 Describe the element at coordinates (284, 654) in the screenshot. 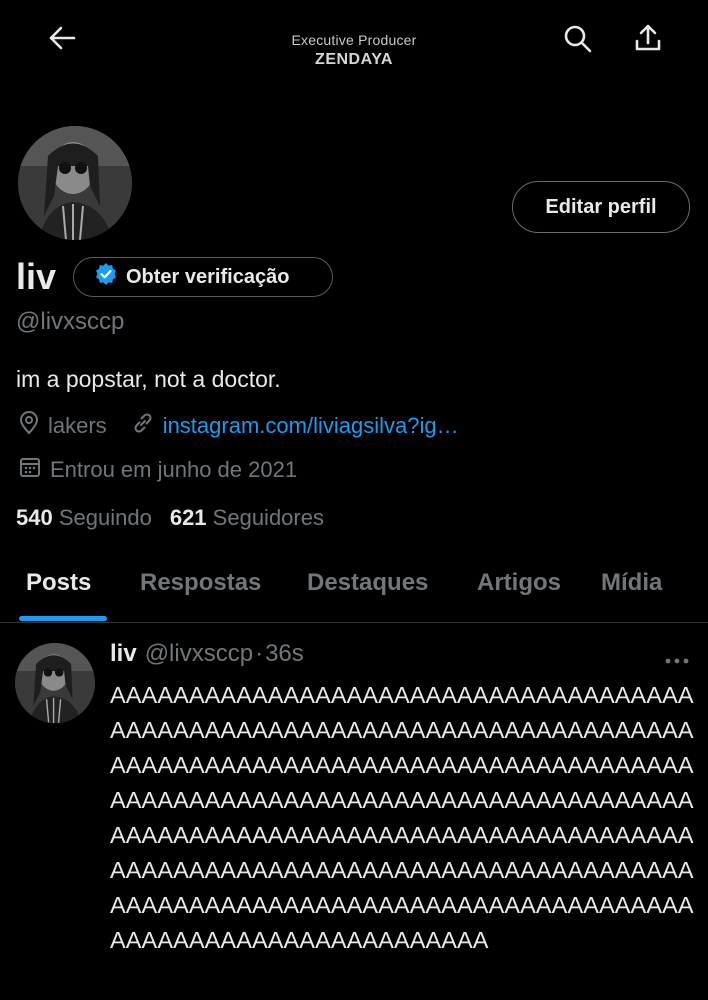

I see `post-time: 36s` at that location.